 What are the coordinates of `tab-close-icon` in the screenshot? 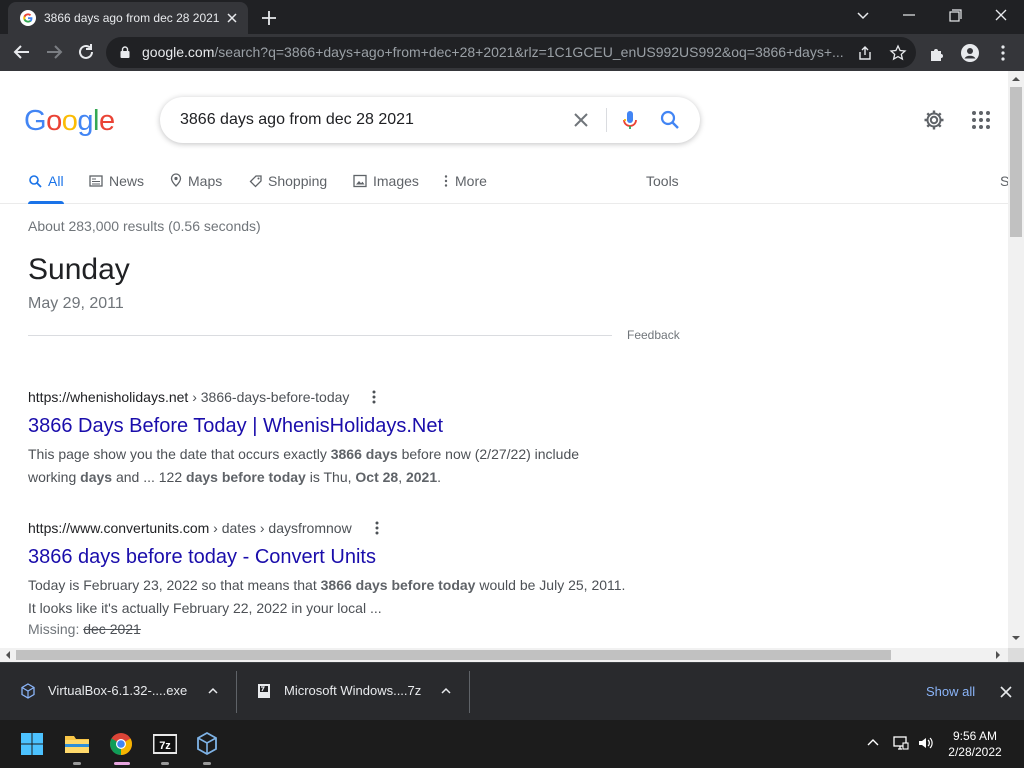 It's located at (232, 18).